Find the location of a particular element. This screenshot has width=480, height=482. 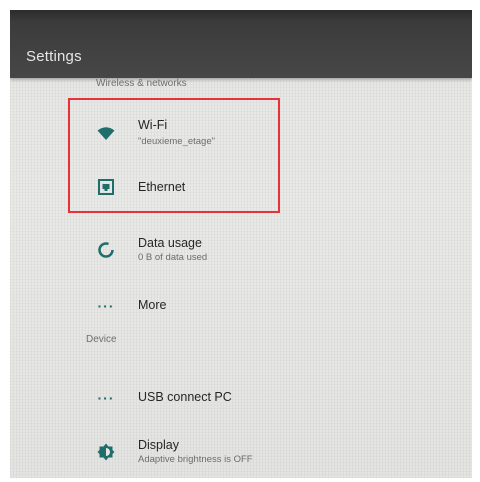

data-usage-summary: 0 B of data used is located at coordinates (173, 257).